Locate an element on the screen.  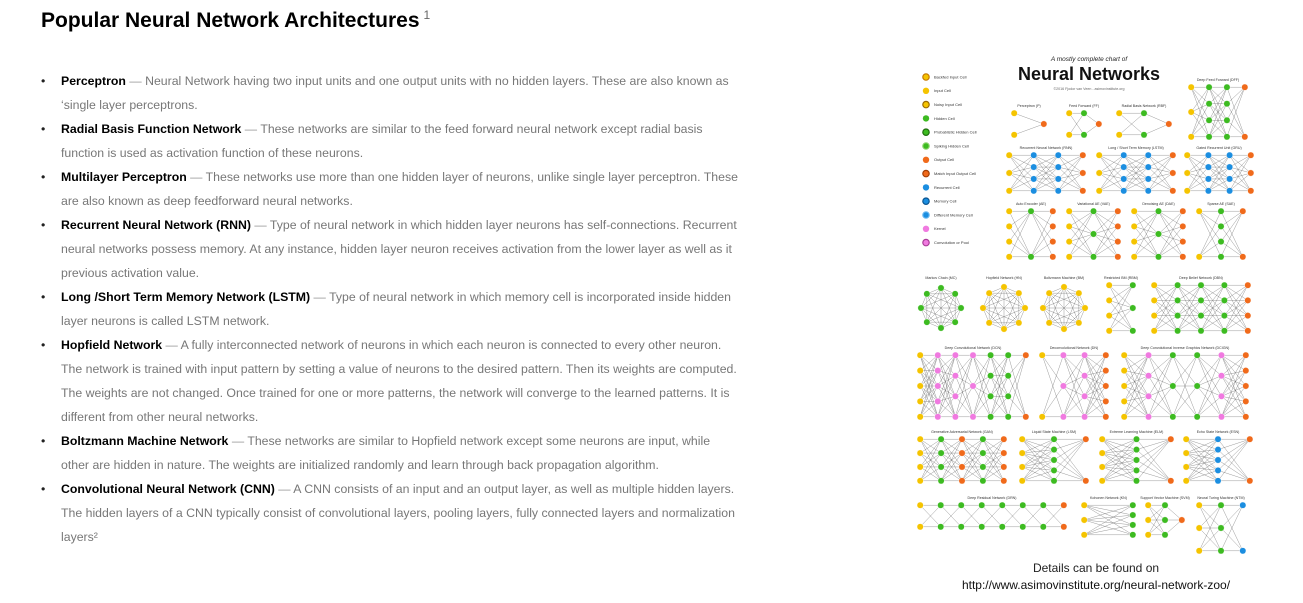
network-label: Neural Turing Machine (NTM) is located at coordinates (1220, 498).